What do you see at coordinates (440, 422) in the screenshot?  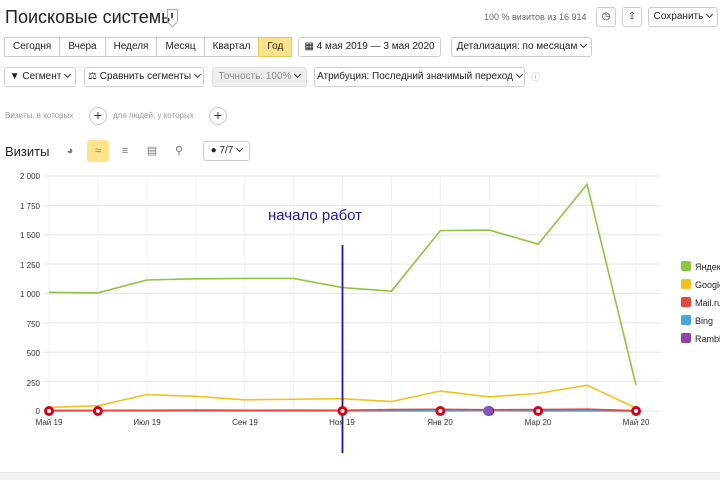 I see `x-tick-label: Янв 20` at bounding box center [440, 422].